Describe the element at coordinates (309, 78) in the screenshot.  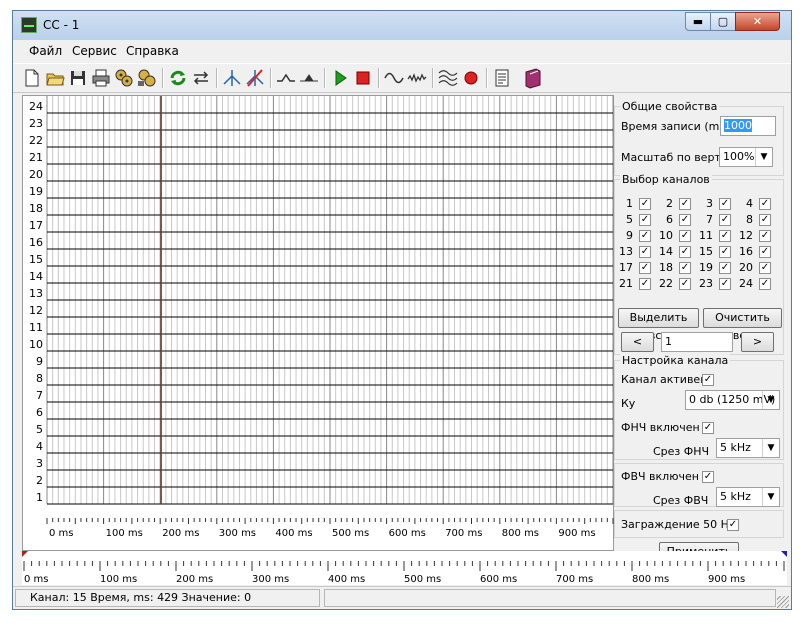
I see `peak-fill-icon` at that location.